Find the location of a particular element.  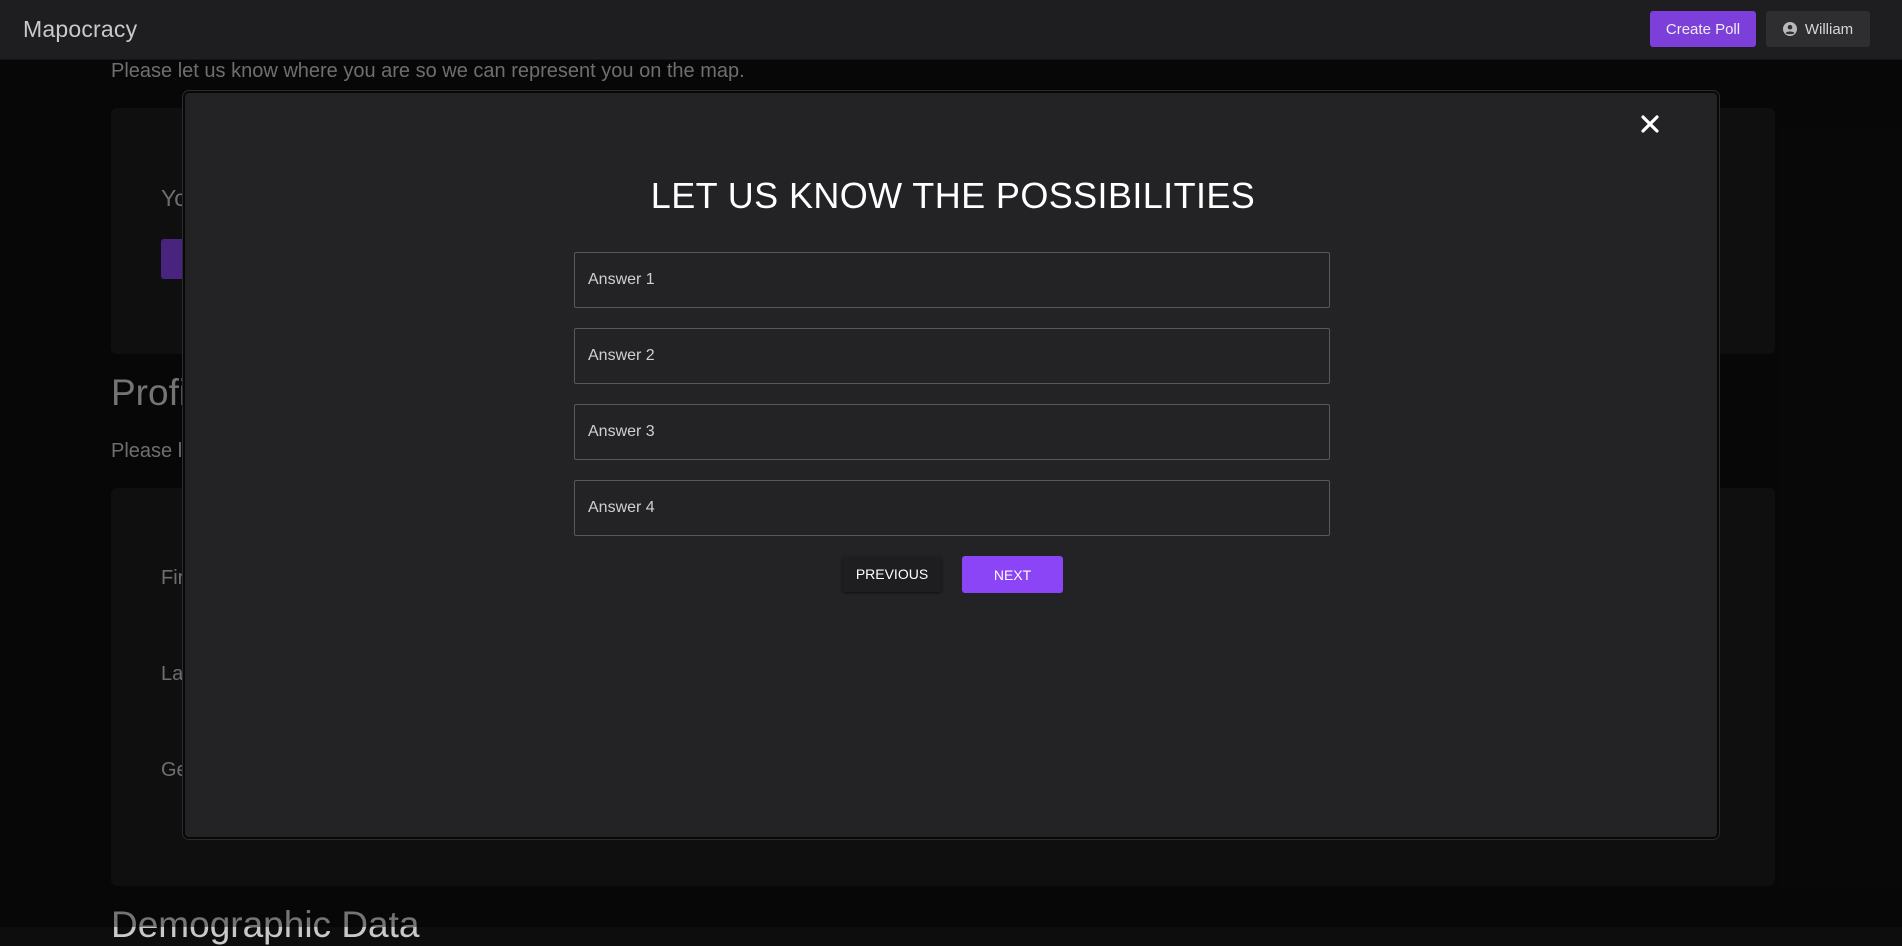

user-circle-icon is located at coordinates (1789, 29).